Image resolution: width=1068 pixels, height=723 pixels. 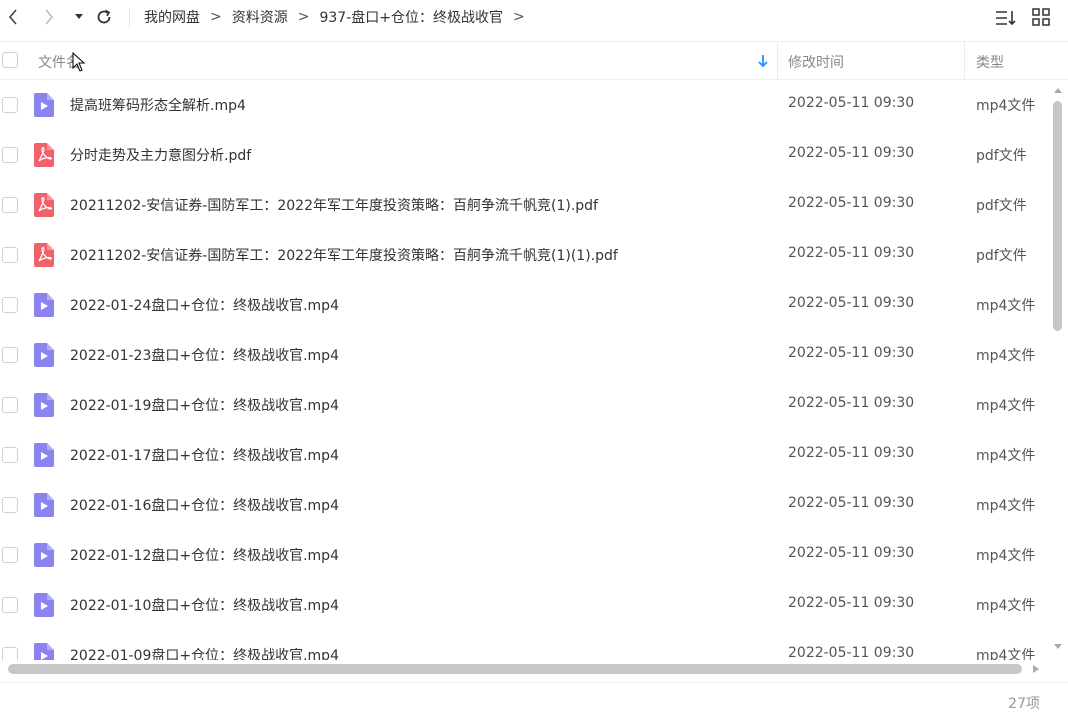 I want to click on refresh-icon, so click(x=104, y=16).